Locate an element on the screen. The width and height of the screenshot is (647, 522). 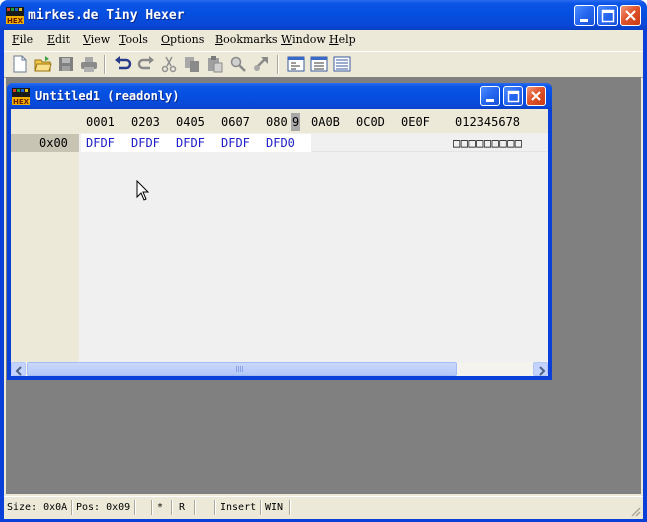
column-header: 0A0B is located at coordinates (325, 122).